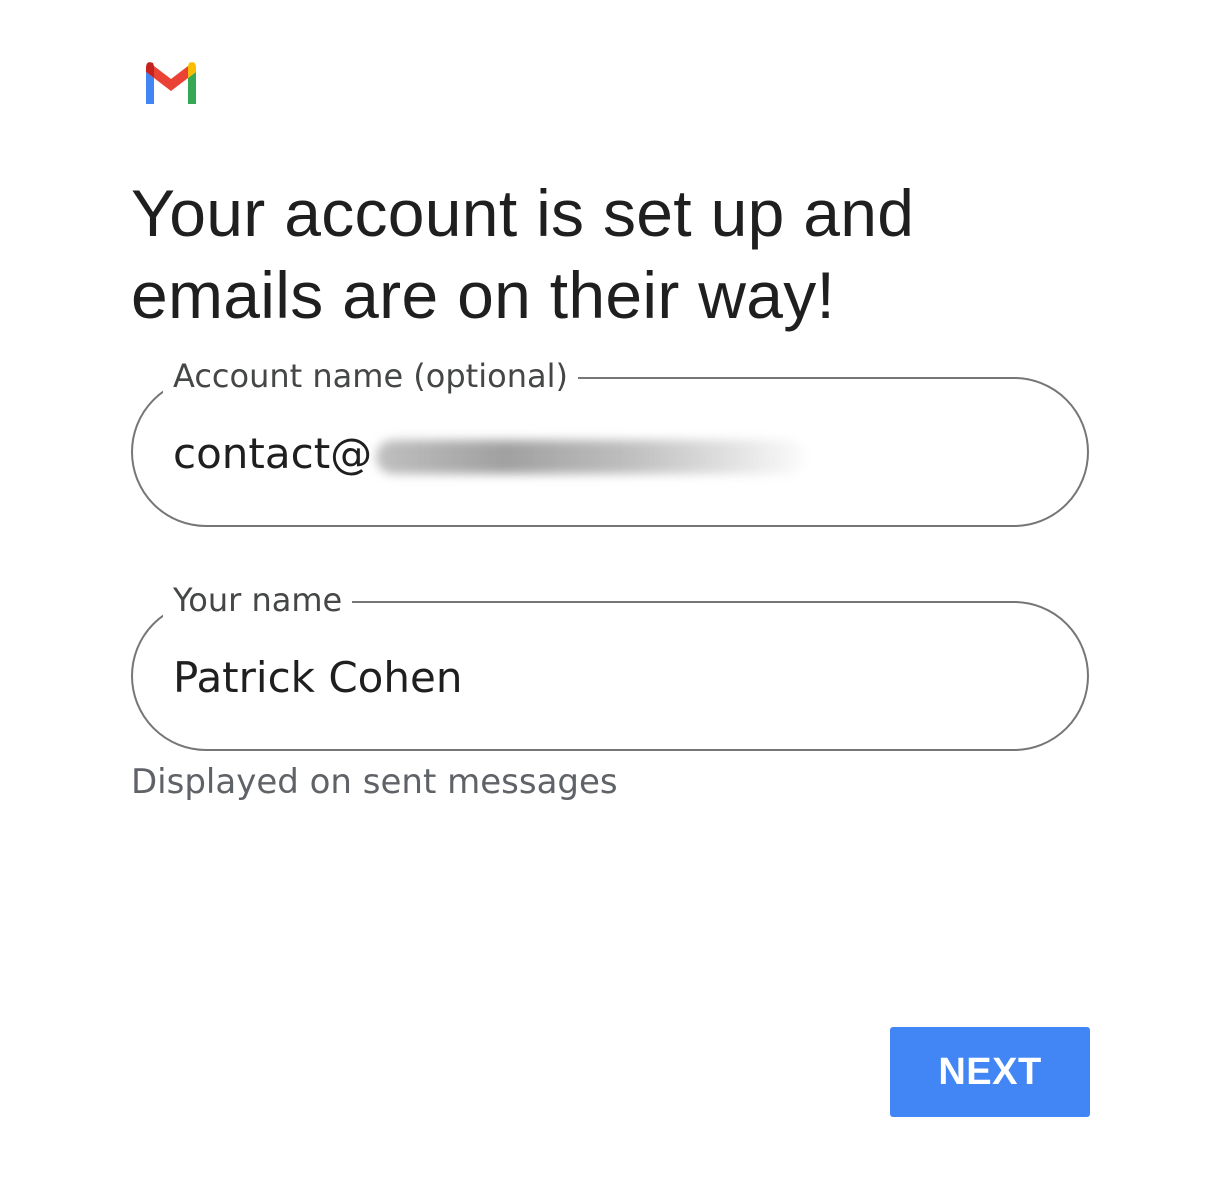  Describe the element at coordinates (258, 600) in the screenshot. I see `your-name-label: Your name` at that location.